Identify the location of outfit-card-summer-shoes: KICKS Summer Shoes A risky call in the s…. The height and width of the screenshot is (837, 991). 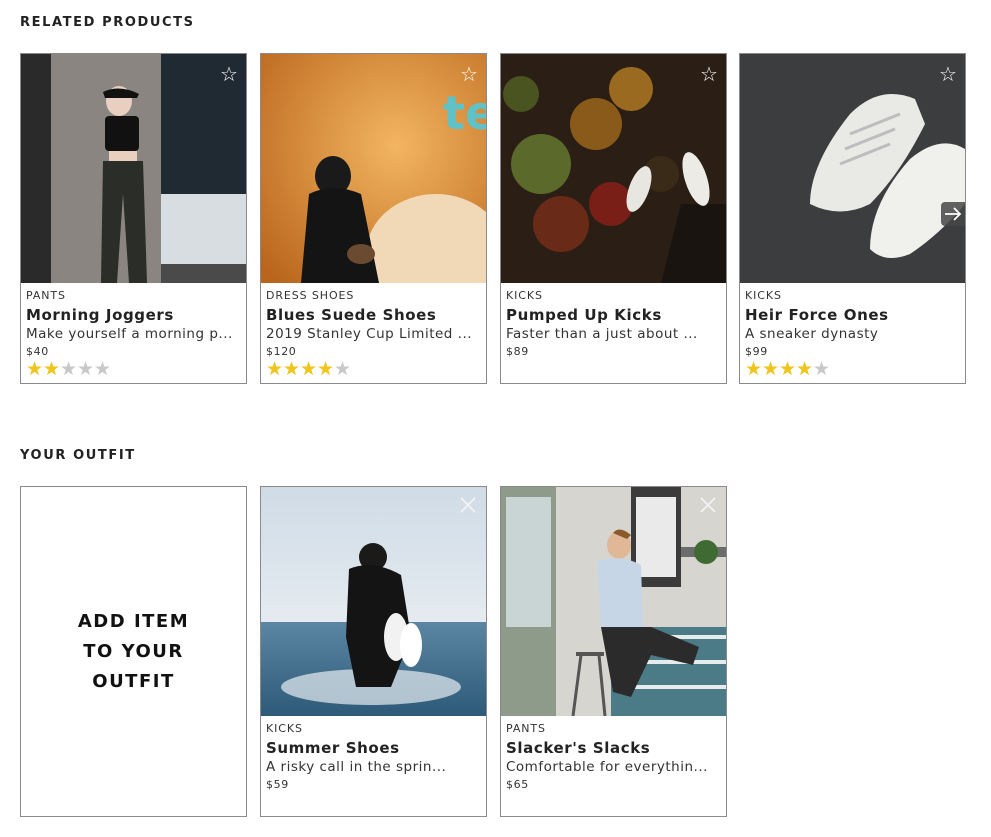
(373, 651).